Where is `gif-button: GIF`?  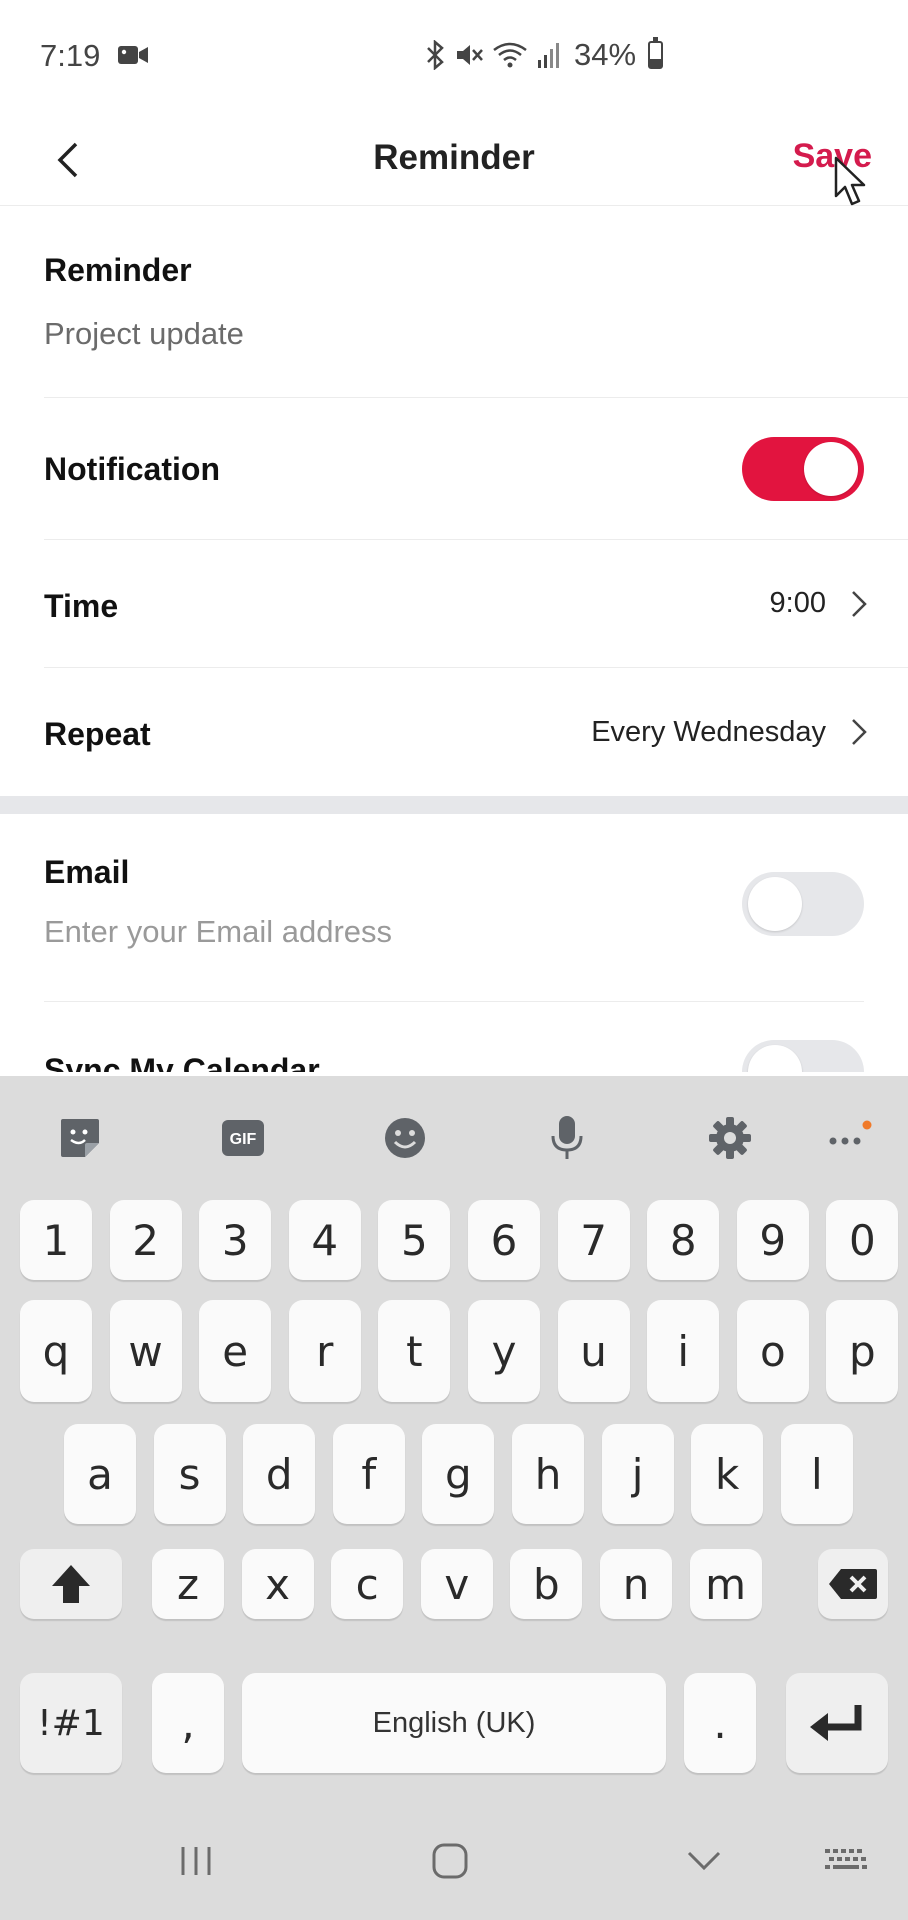
gif-button: GIF is located at coordinates (243, 1138).